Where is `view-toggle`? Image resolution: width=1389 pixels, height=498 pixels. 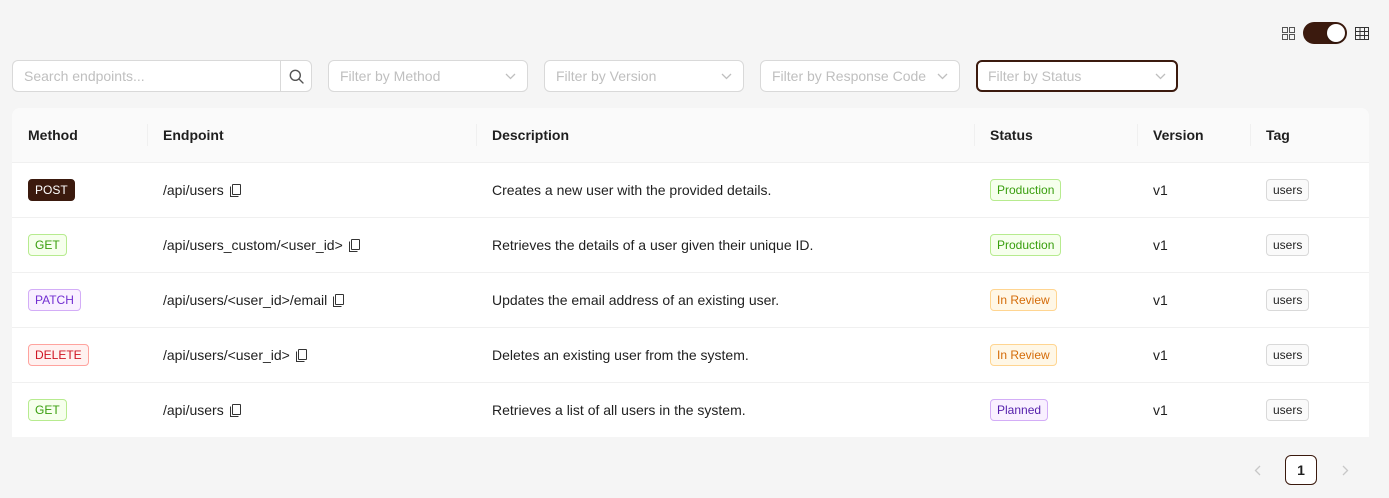 view-toggle is located at coordinates (1325, 33).